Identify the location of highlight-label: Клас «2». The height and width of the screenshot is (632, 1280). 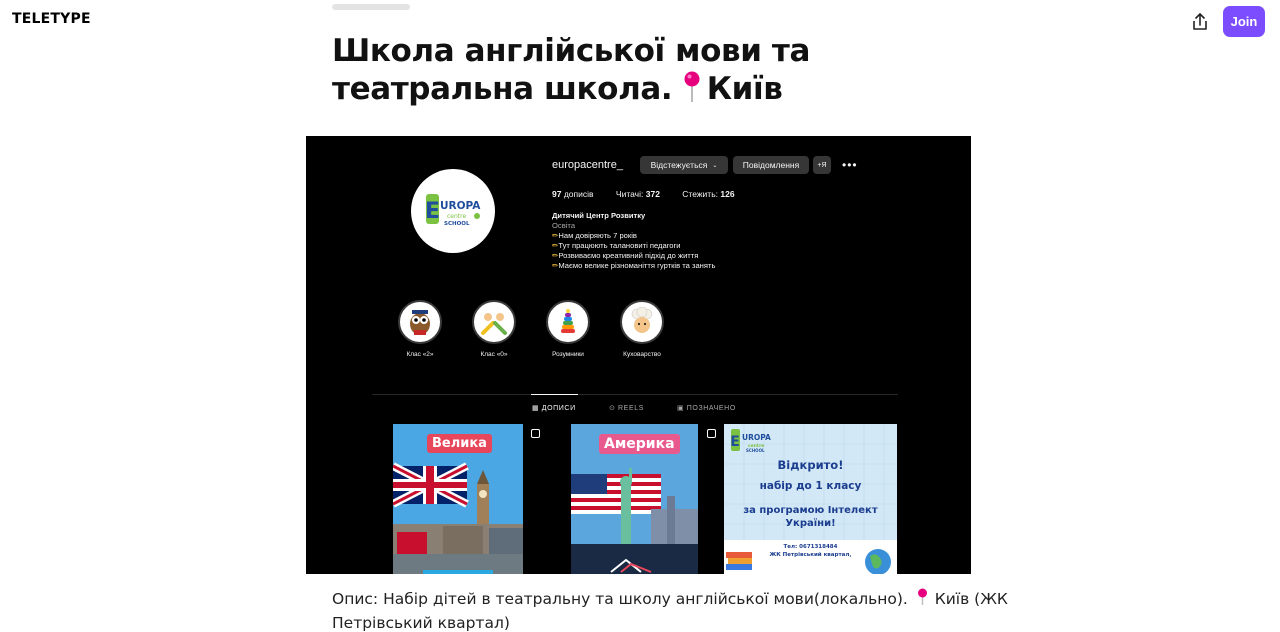
(420, 354).